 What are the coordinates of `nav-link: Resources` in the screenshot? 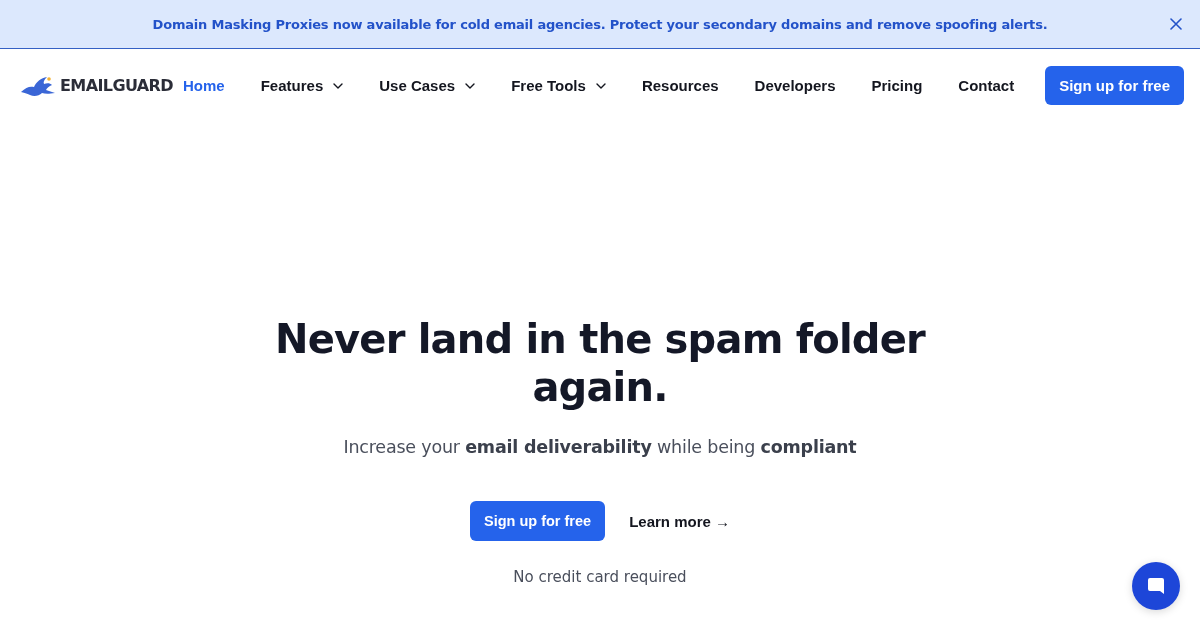 It's located at (680, 85).